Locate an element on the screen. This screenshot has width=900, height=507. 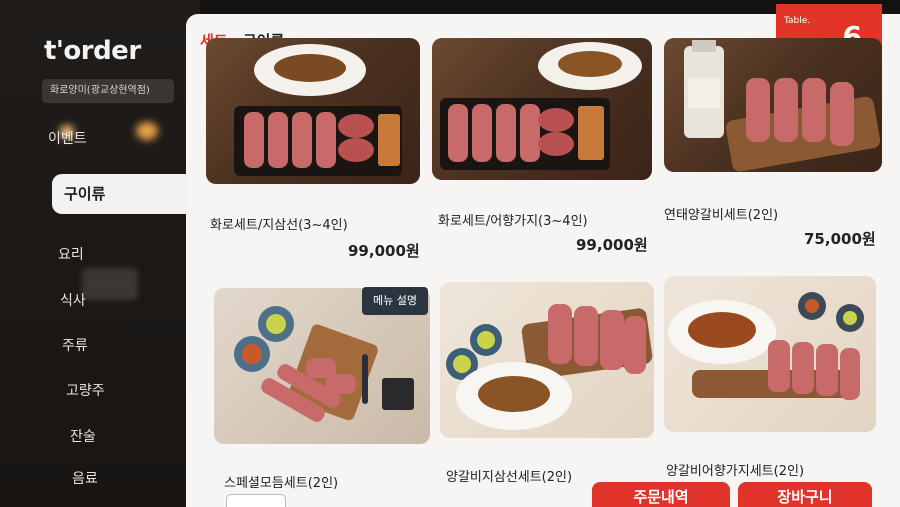
blurred-region is located at coordinates (110, 284).